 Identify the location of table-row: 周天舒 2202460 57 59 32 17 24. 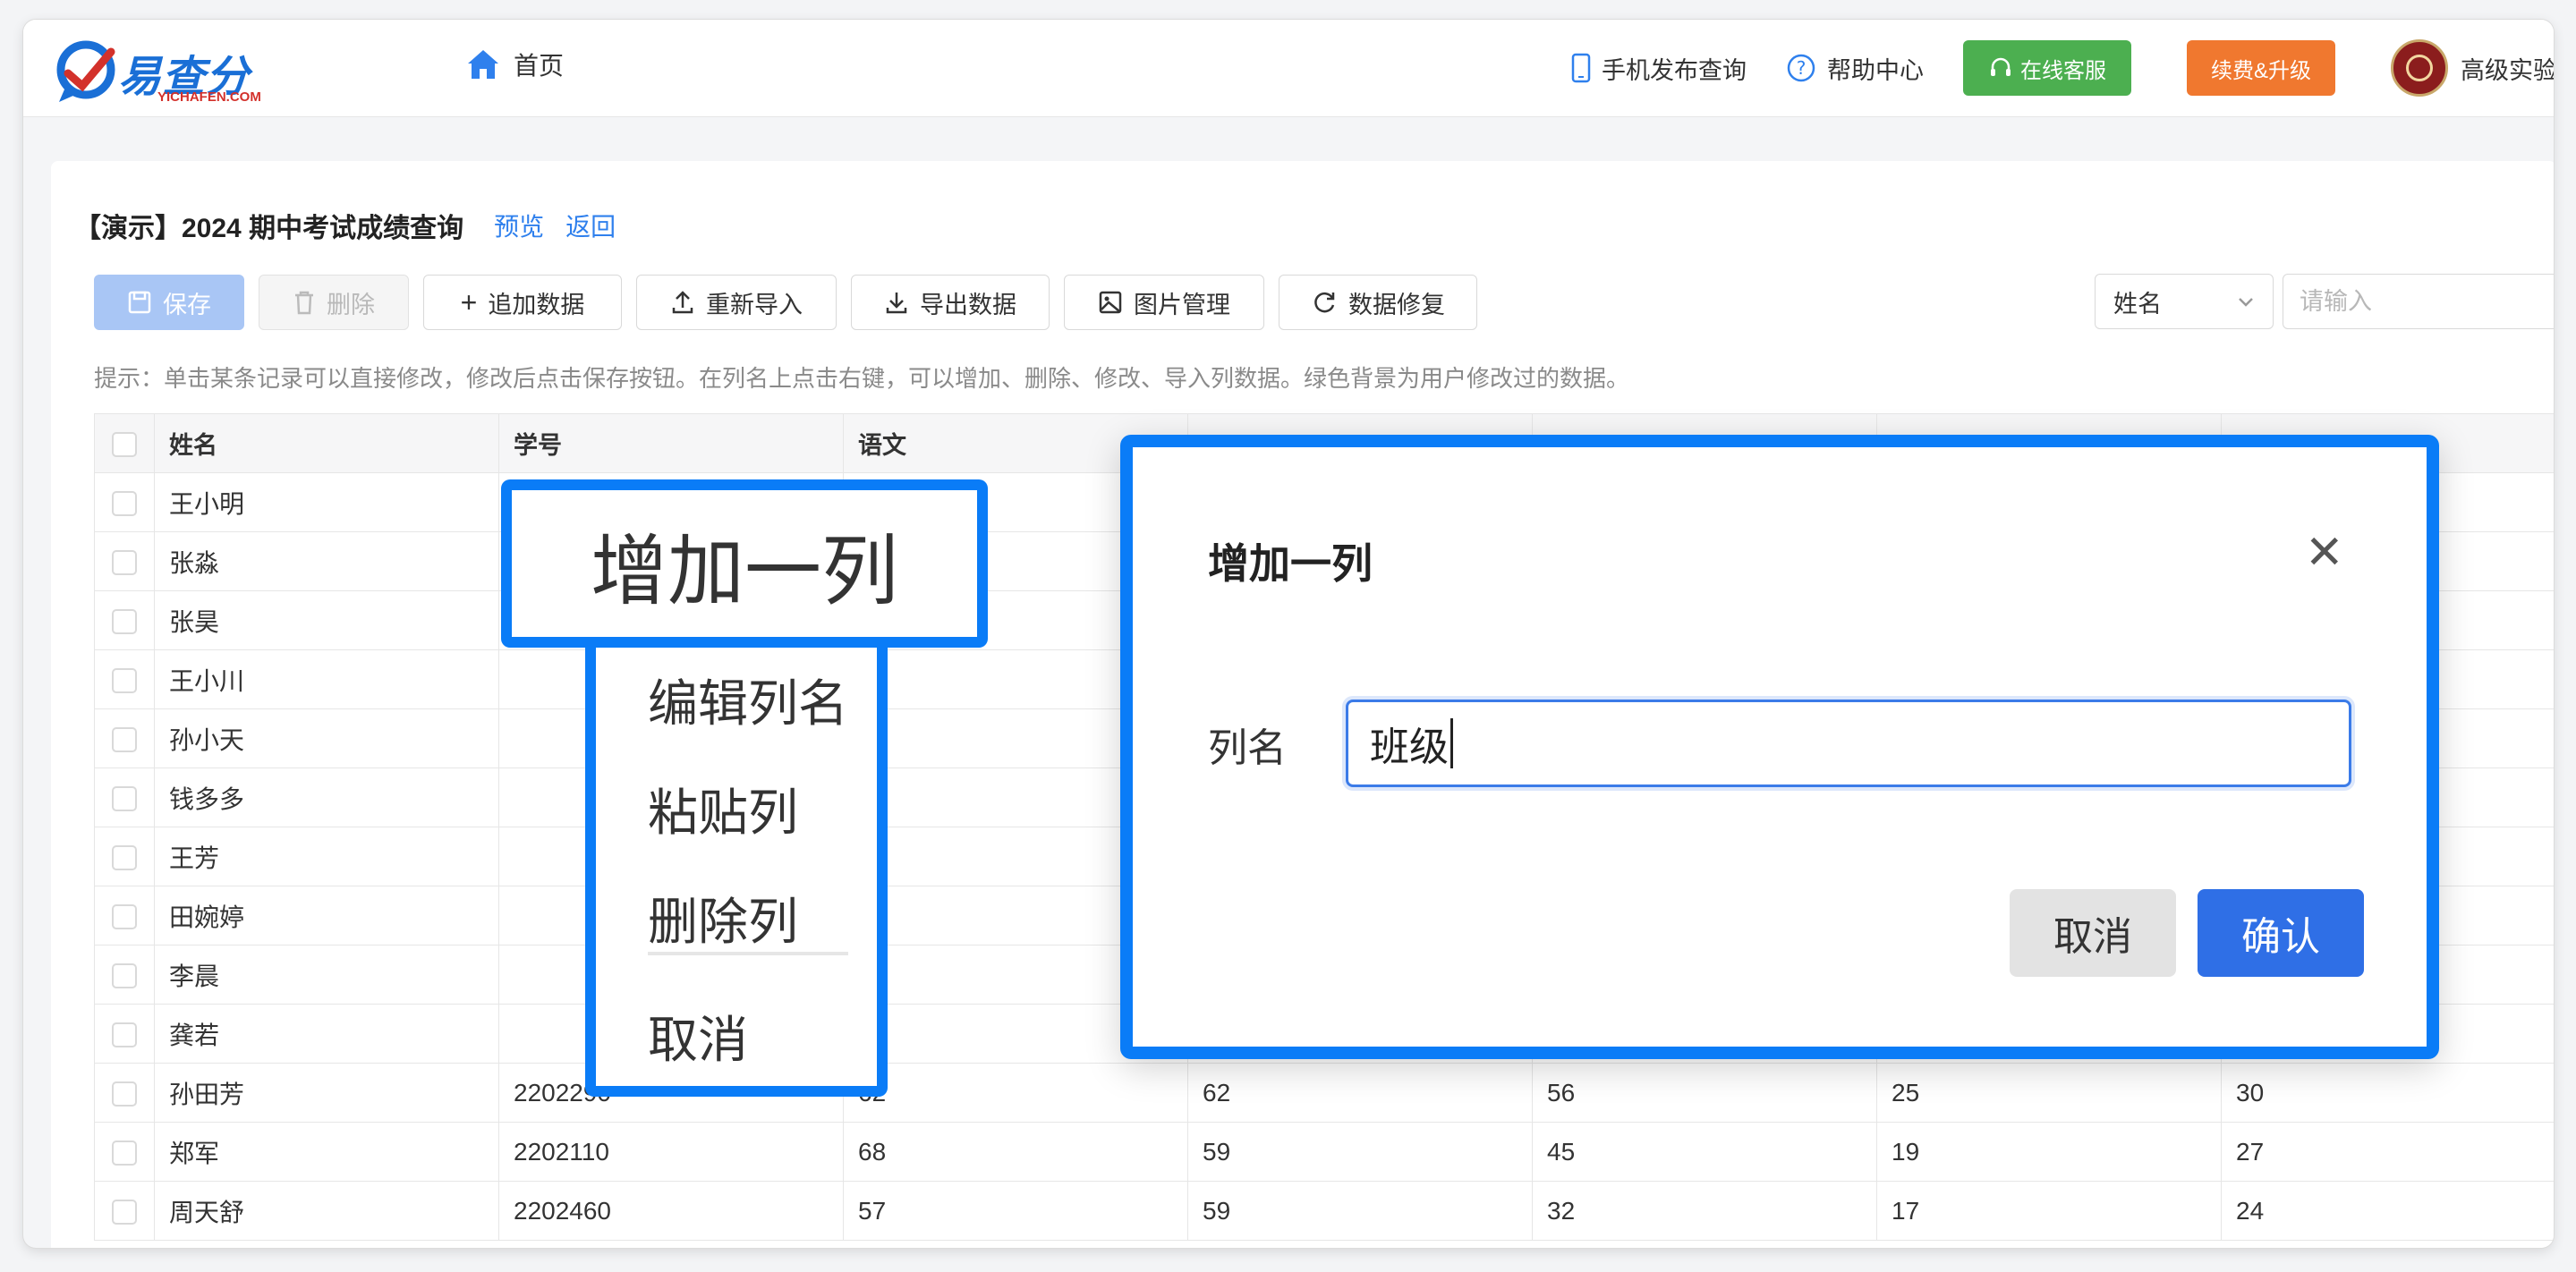
(1324, 1211).